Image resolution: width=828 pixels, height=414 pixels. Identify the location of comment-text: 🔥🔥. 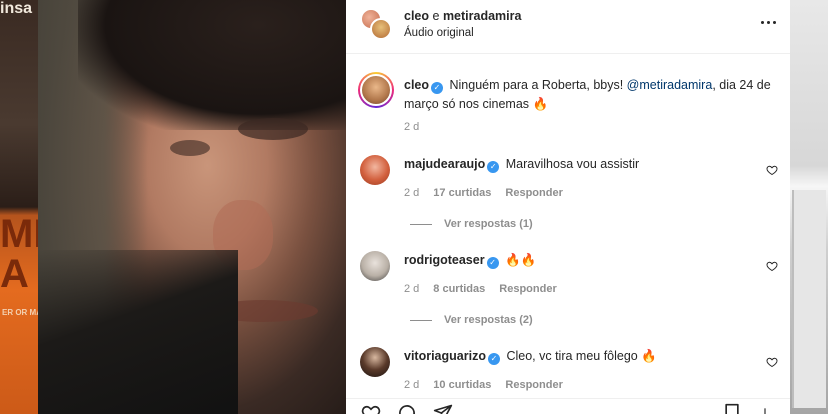
(521, 260).